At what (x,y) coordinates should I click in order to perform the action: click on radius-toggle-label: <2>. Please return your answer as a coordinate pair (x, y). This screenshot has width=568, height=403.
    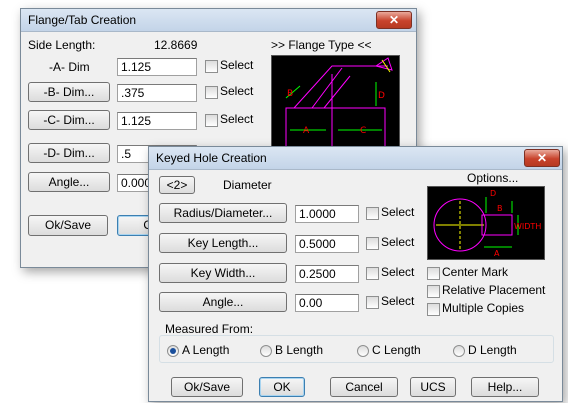
    Looking at the image, I should click on (177, 185).